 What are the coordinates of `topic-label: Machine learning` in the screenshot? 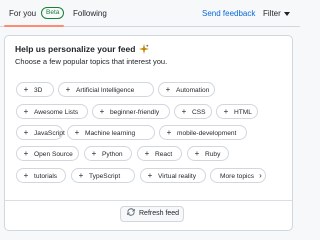 It's located at (110, 133).